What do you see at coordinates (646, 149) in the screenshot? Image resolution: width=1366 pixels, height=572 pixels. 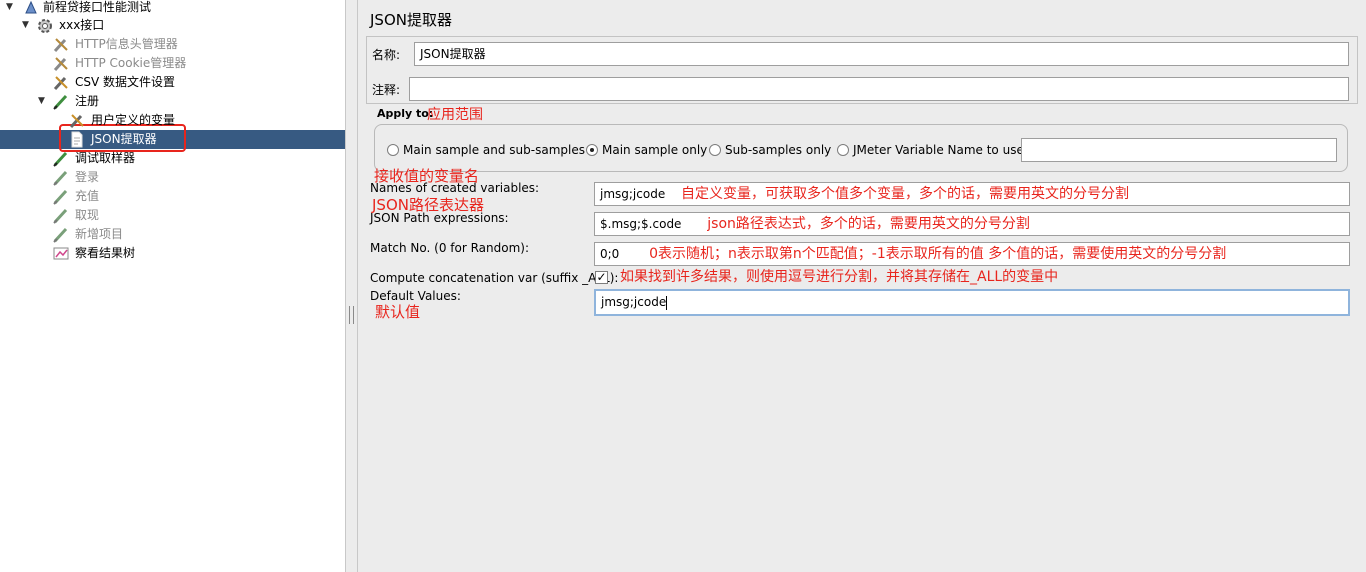 I see `radio-main-only: Main sample only` at bounding box center [646, 149].